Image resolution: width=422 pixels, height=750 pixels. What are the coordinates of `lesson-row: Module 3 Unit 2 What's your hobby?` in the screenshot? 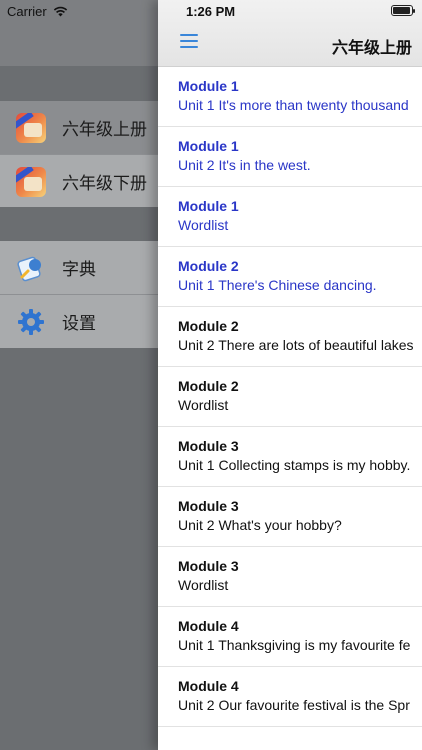 It's located at (290, 517).